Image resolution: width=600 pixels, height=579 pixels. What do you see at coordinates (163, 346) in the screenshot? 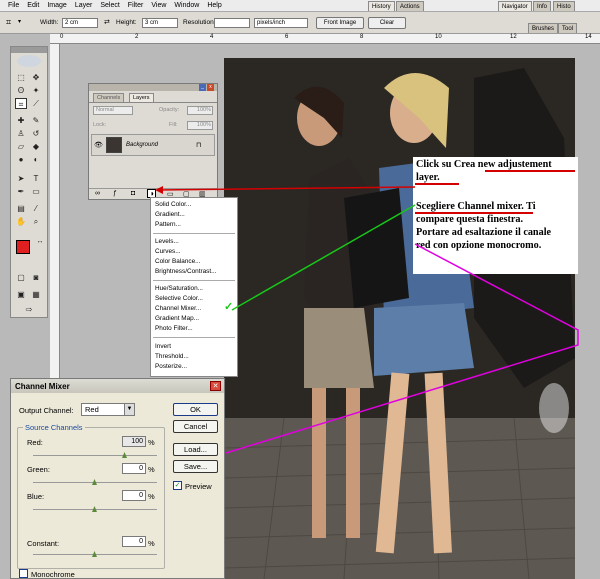
I see `menu-item-invert: Invert` at bounding box center [163, 346].